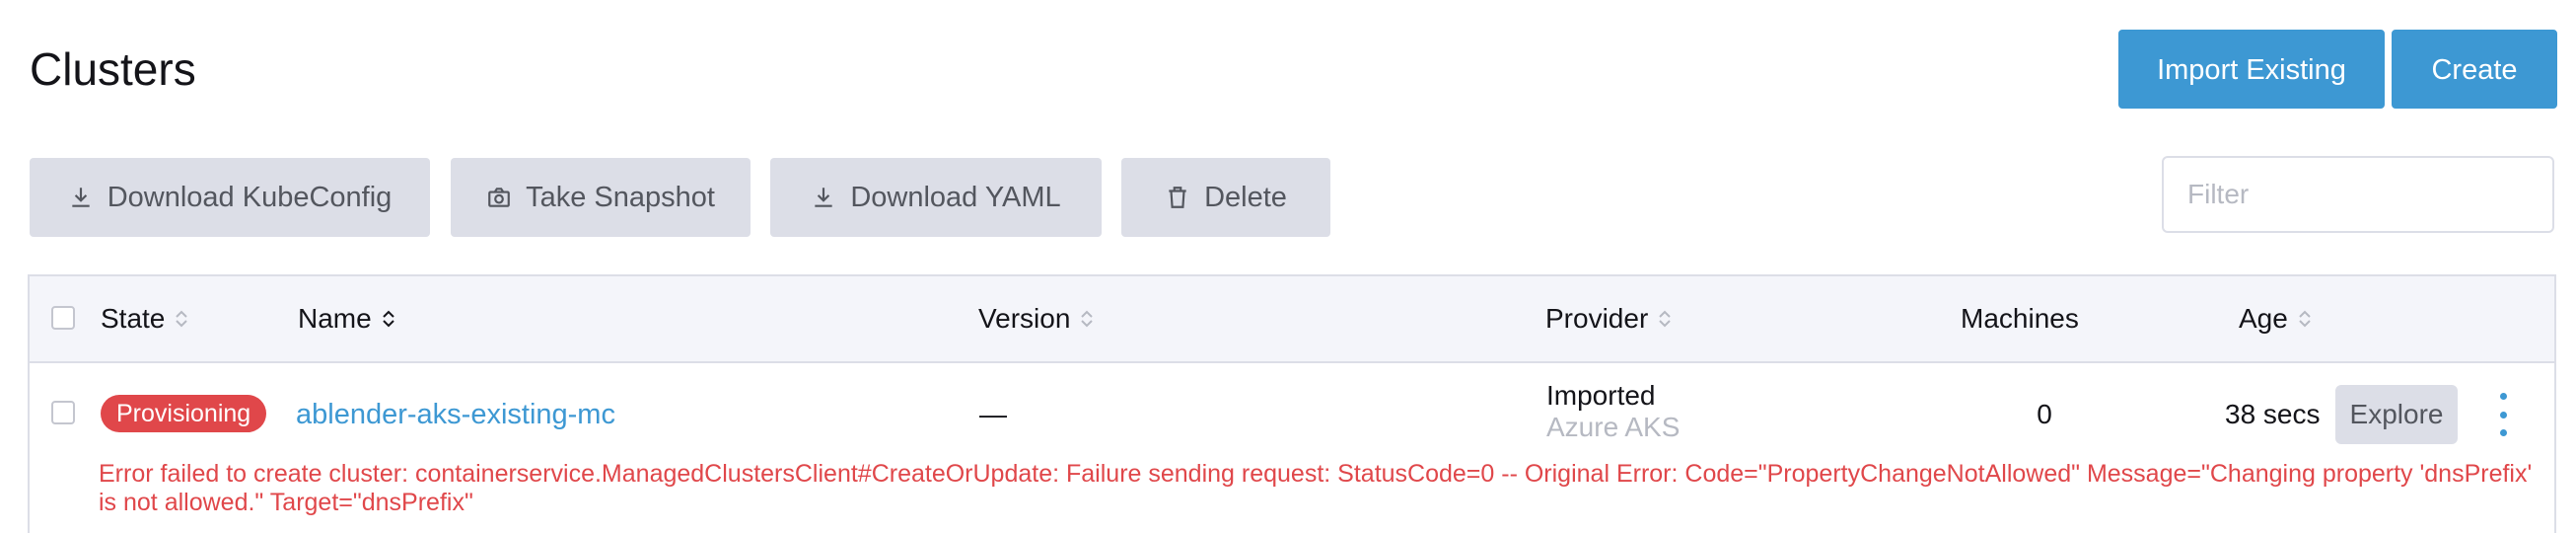  I want to click on column-header-state-label: State, so click(133, 318).